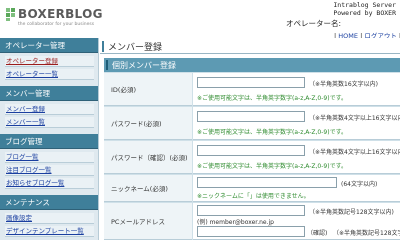 The width and height of the screenshot is (400, 240). Describe the element at coordinates (148, 157) in the screenshot. I see `password-confirm-label: パスワード（確認）(必須)` at that location.